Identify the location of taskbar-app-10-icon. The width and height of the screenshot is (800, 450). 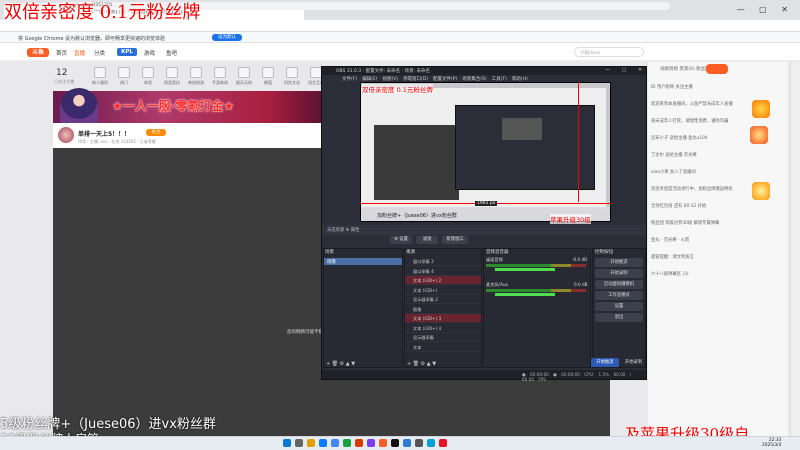
(395, 443).